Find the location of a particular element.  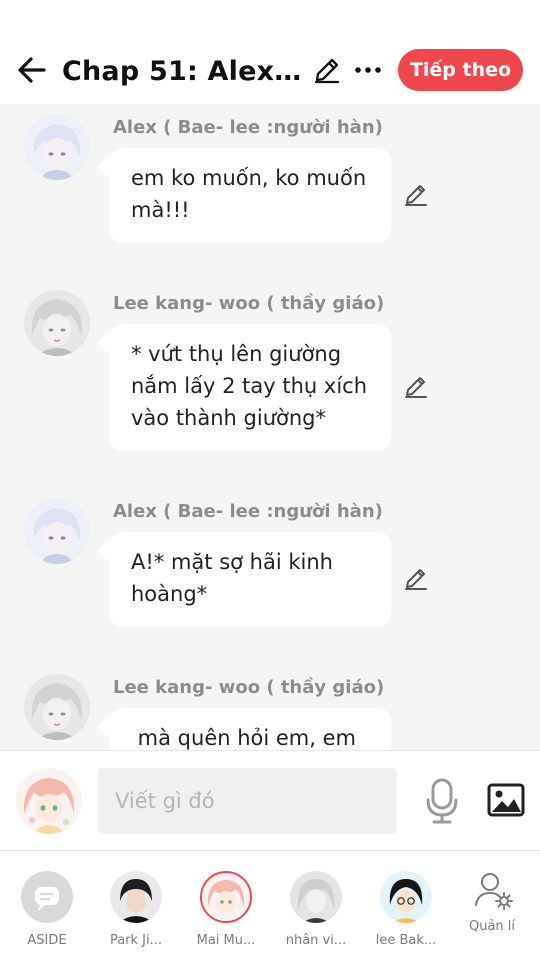

tab-aside: ASIDE is located at coordinates (46, 905).